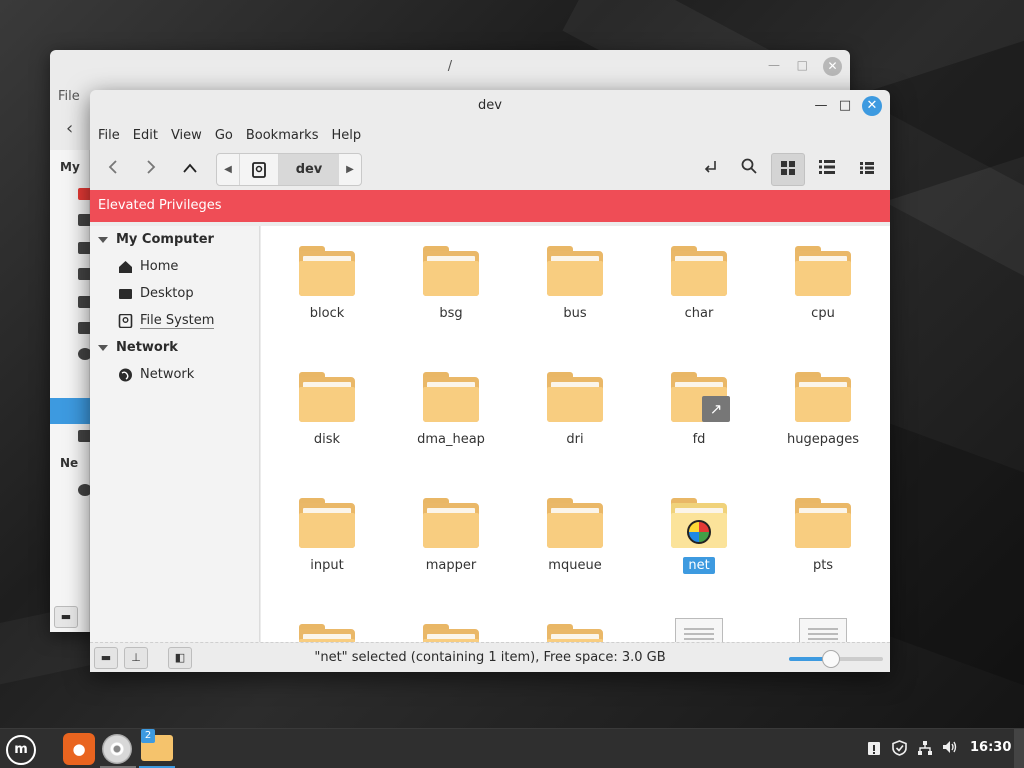 This screenshot has height=768, width=1024. What do you see at coordinates (950, 748) in the screenshot?
I see `volume-icon` at bounding box center [950, 748].